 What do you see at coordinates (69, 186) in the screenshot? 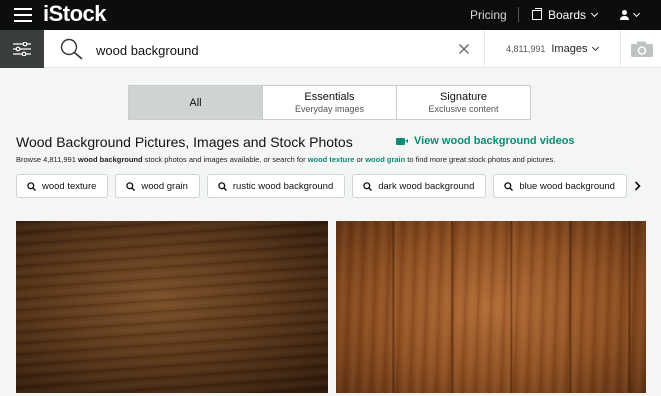
I see `chip-label: wood texture` at bounding box center [69, 186].